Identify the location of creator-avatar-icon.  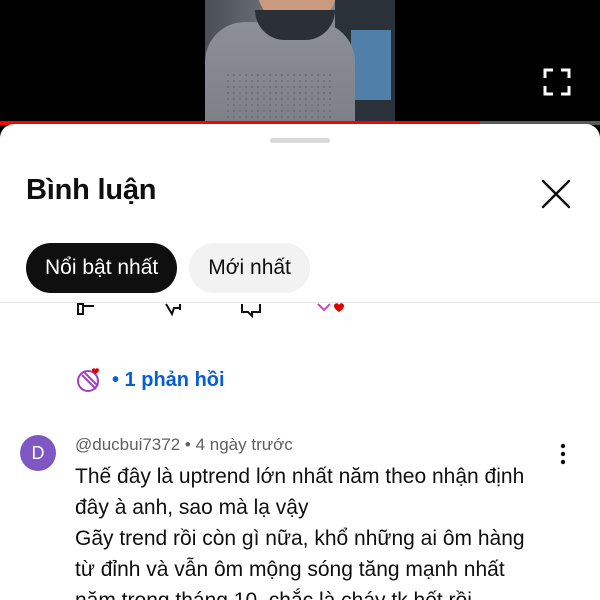
(88, 380).